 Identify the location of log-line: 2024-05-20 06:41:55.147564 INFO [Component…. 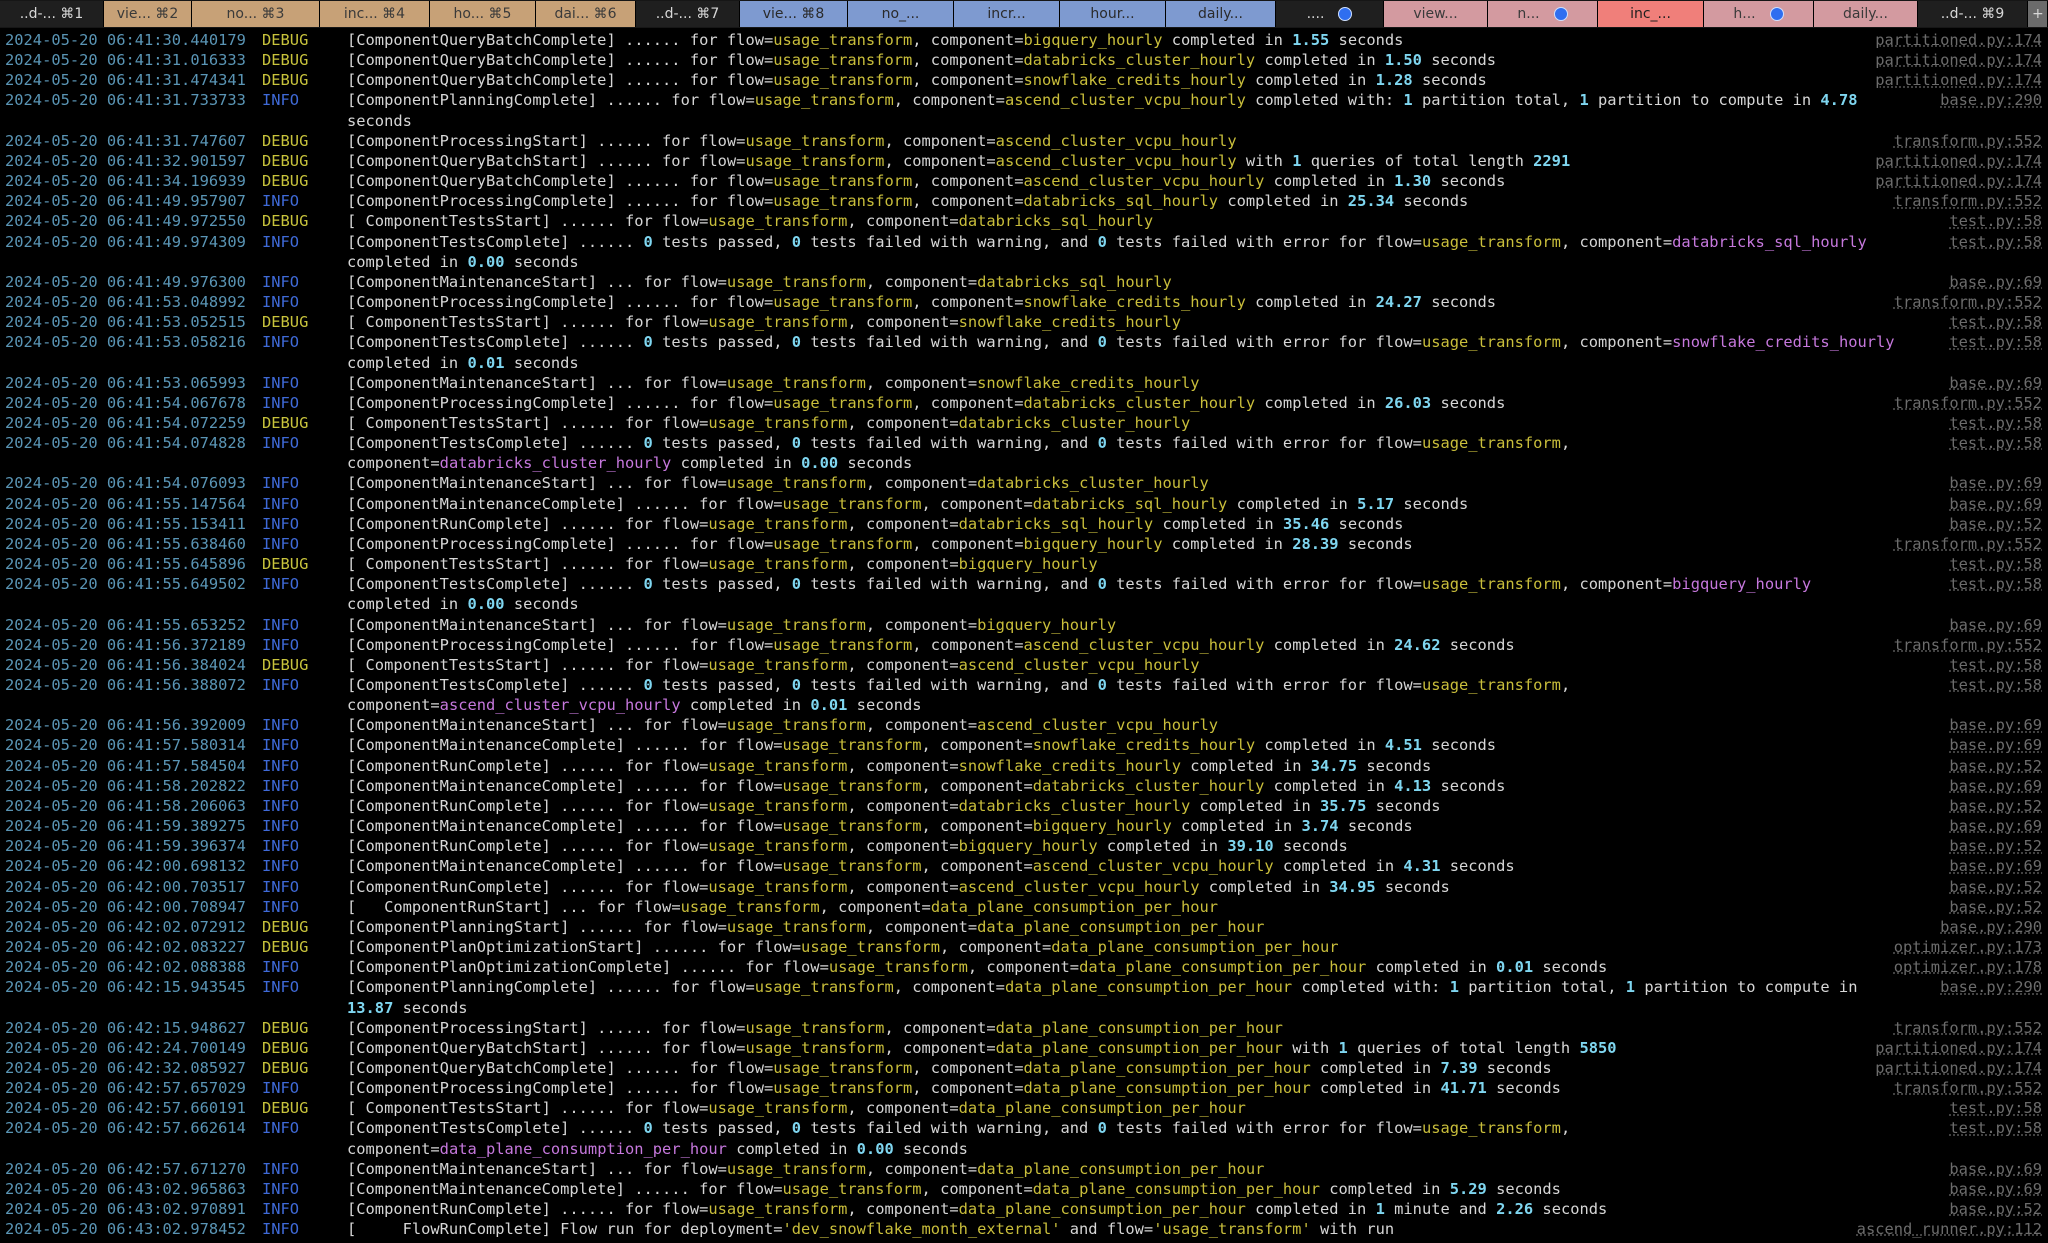
(1024, 504).